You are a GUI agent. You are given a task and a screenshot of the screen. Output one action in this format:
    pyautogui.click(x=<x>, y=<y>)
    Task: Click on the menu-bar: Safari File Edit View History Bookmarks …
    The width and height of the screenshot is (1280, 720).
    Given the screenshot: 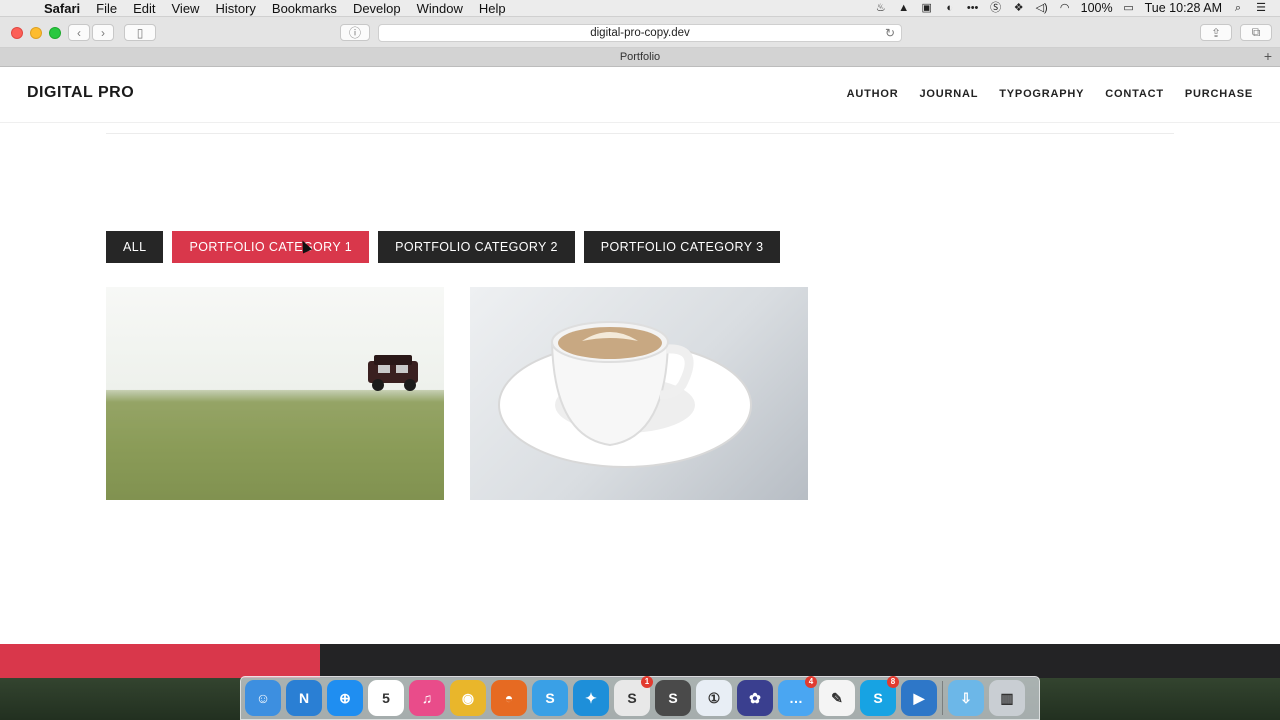 What is the action you would take?
    pyautogui.click(x=640, y=8)
    